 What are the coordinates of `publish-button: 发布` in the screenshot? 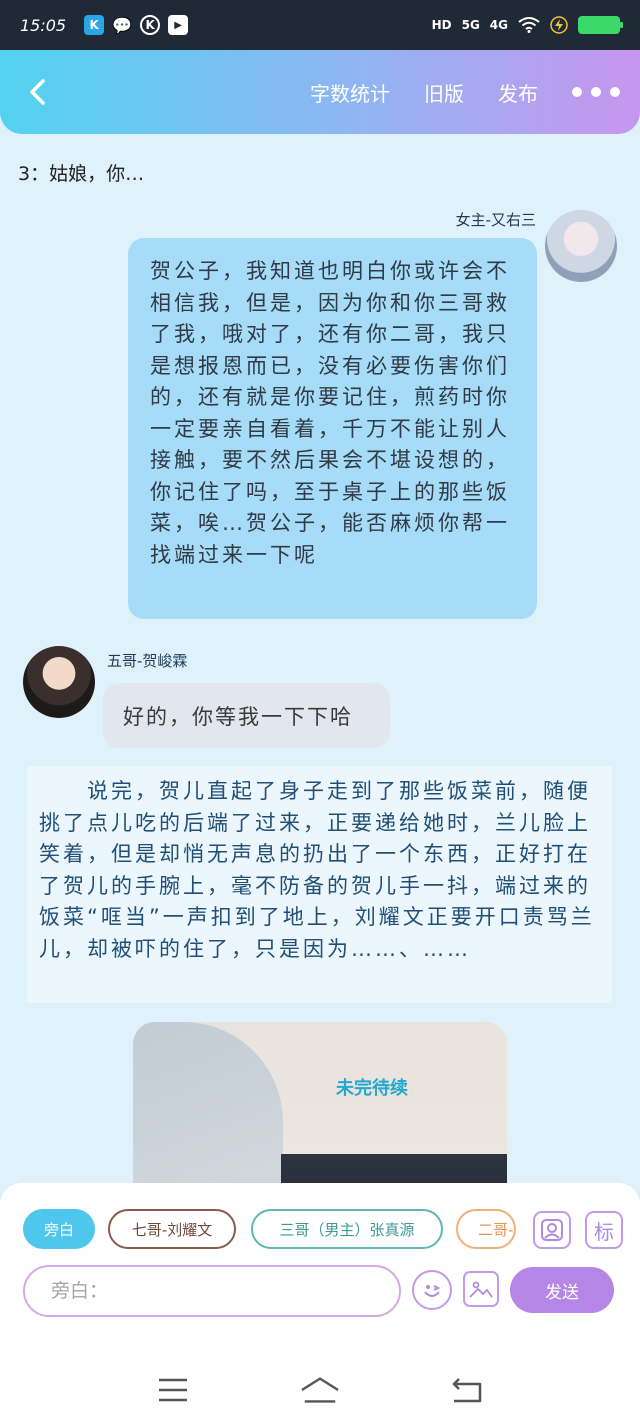 It's located at (518, 92).